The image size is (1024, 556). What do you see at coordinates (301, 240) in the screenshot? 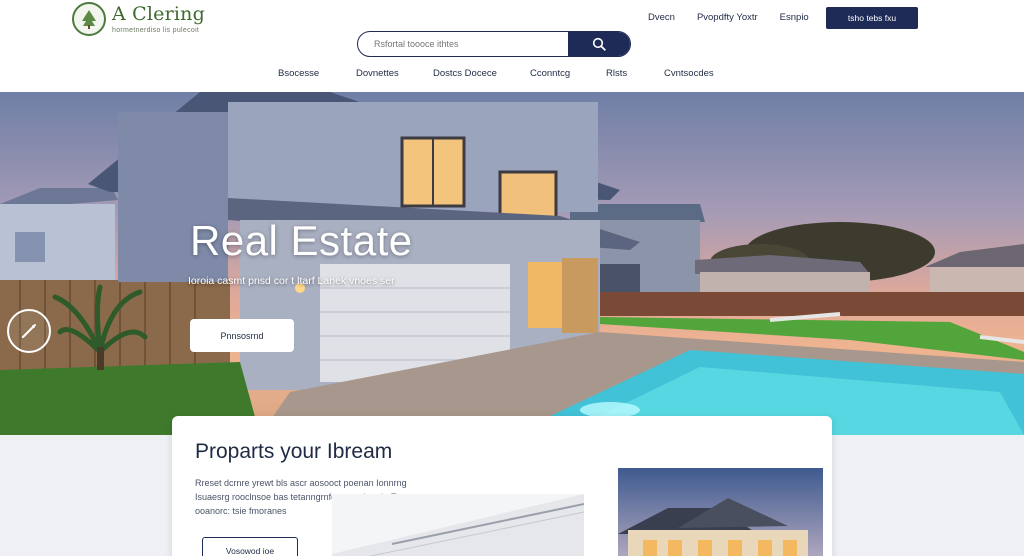
I see `hero-title: Real Estate` at bounding box center [301, 240].